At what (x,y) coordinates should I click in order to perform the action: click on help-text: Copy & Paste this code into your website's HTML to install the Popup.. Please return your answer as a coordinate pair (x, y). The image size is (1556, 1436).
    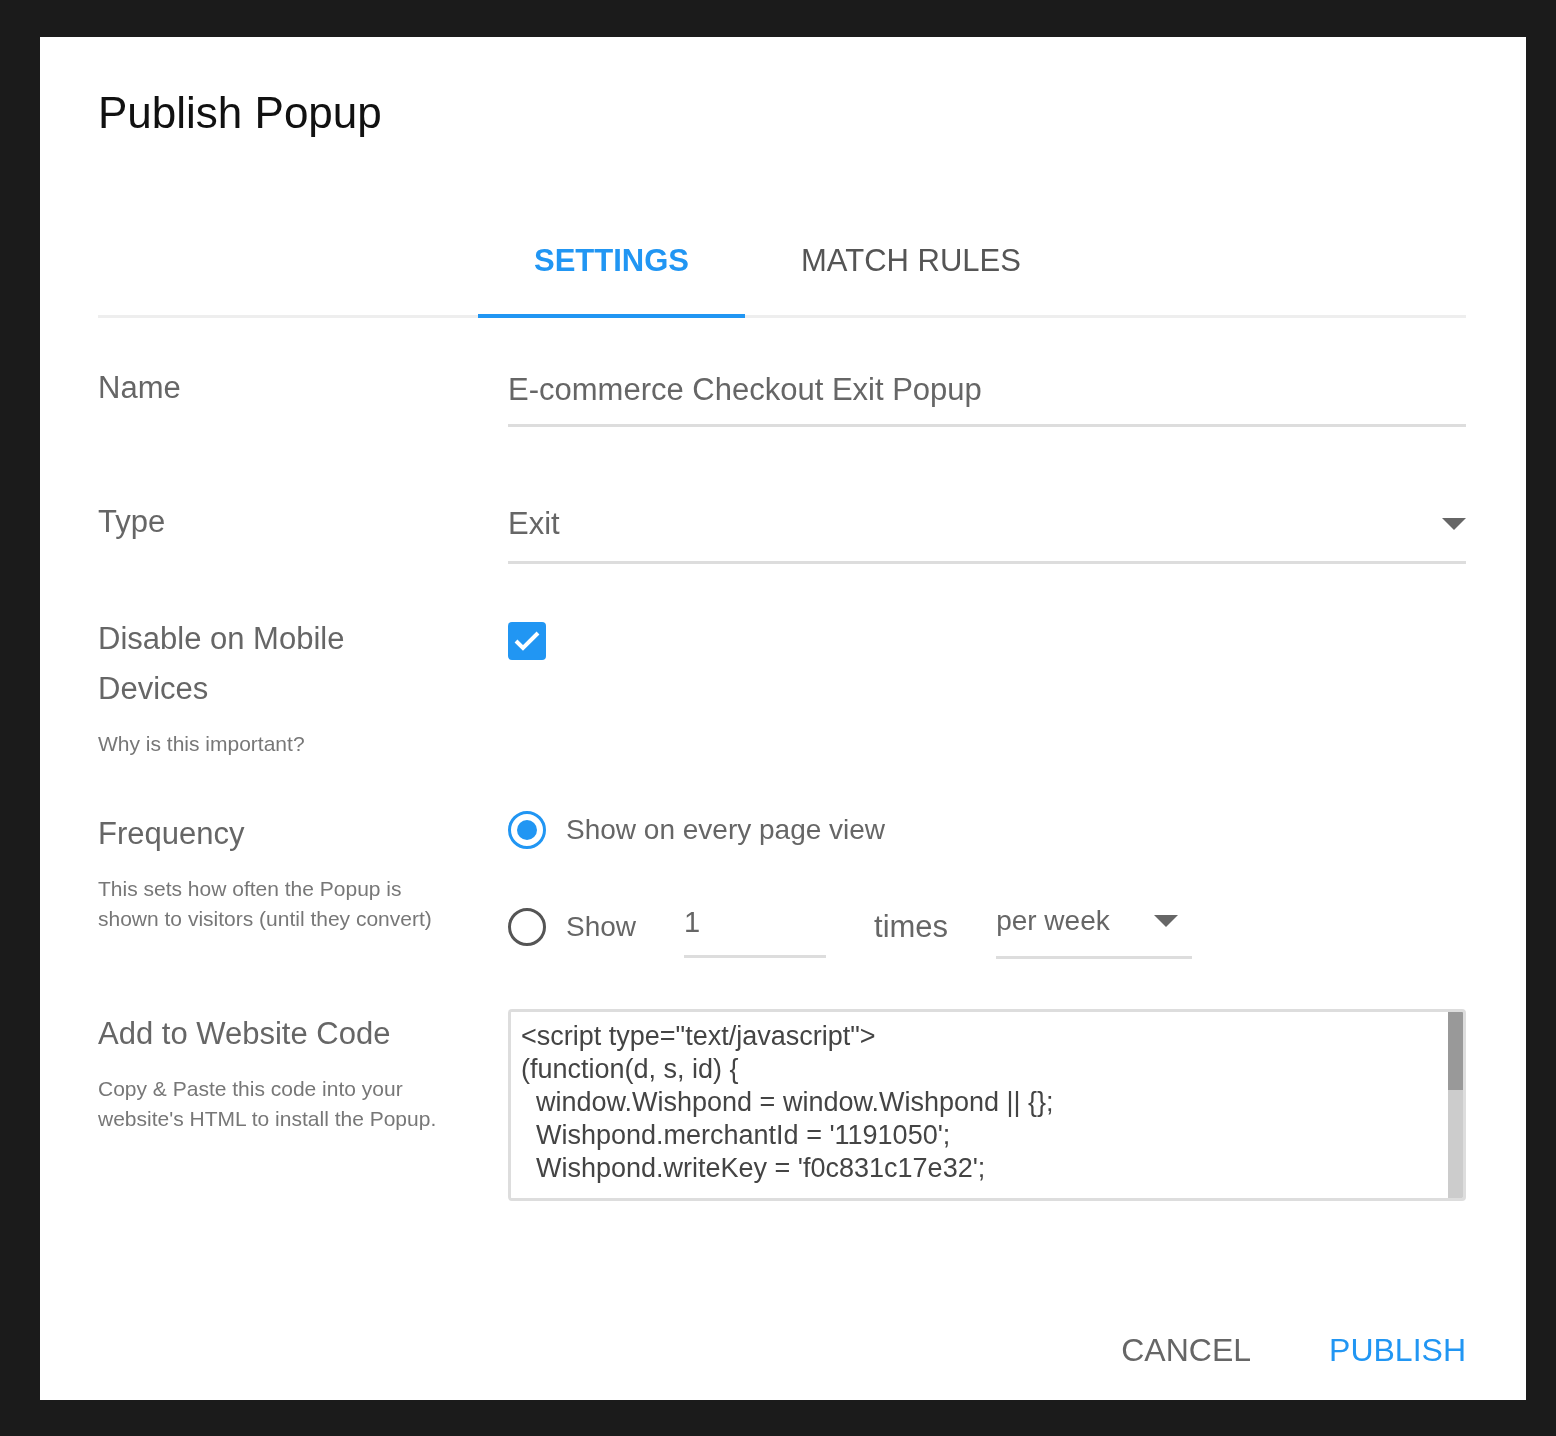
    Looking at the image, I should click on (268, 1104).